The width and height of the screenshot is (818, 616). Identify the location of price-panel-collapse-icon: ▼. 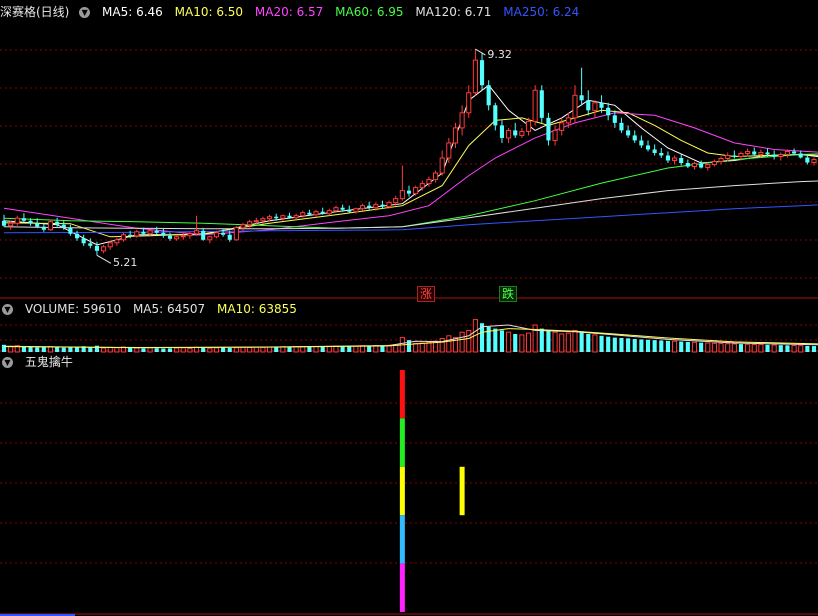
(85, 12).